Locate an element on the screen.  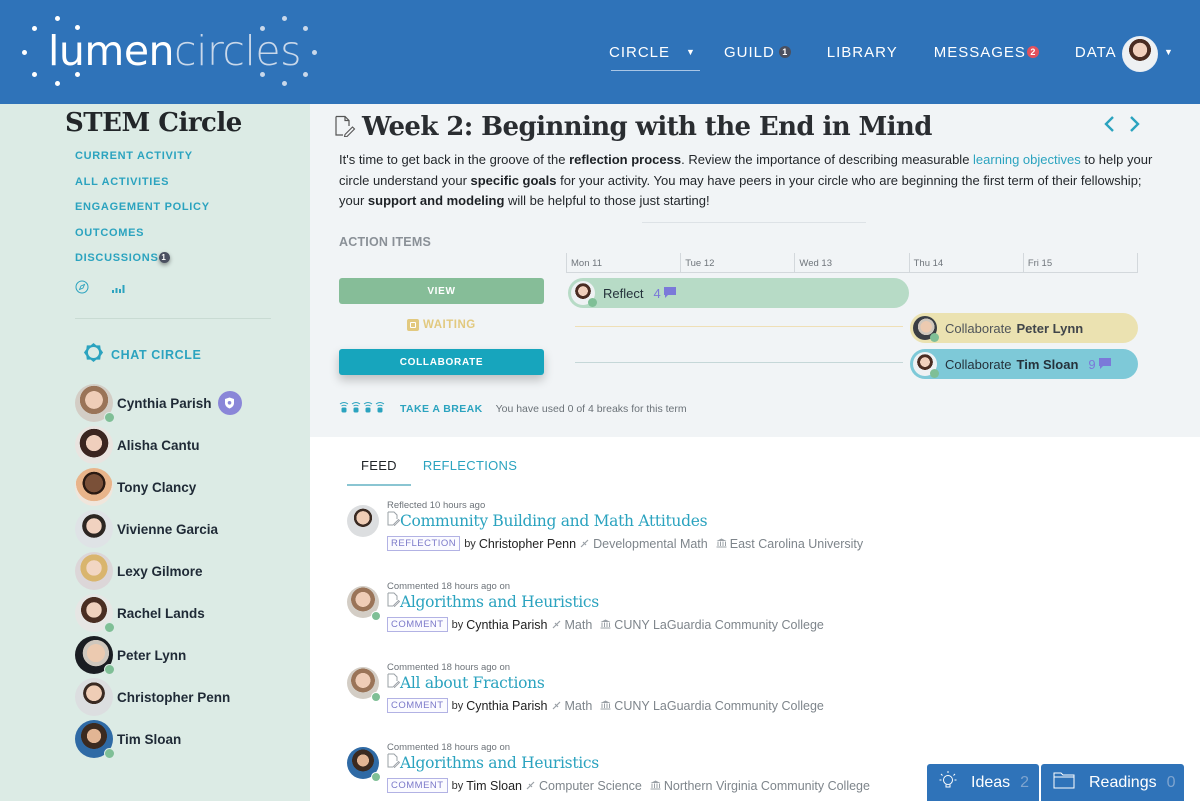
member-item: Tony Clancy is located at coordinates (158, 487).